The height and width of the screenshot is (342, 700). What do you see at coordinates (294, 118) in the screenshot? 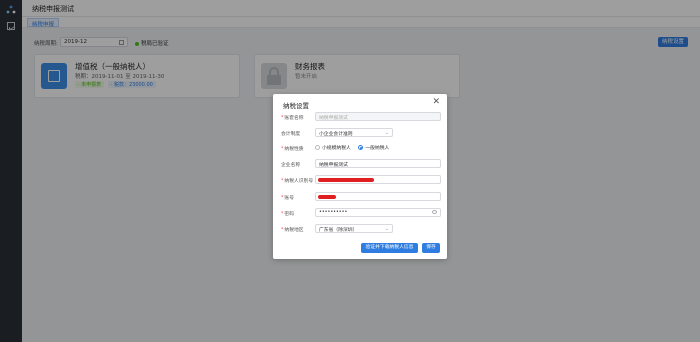
I see `book-name-label: 账套名称` at bounding box center [294, 118].